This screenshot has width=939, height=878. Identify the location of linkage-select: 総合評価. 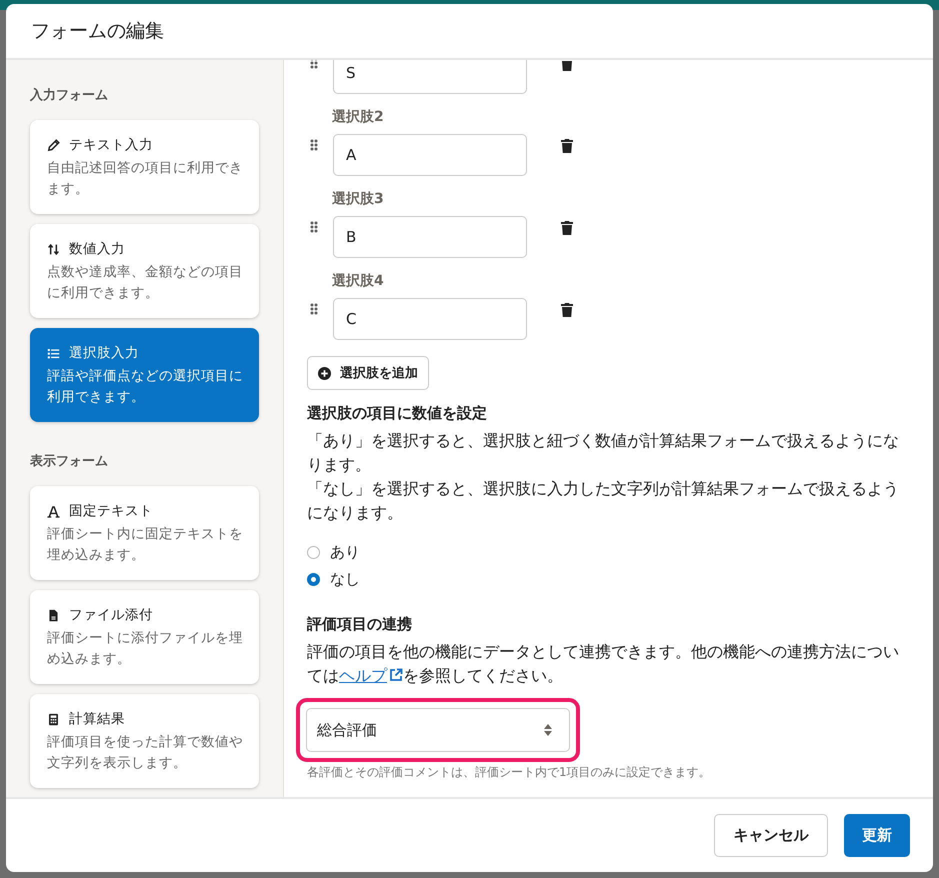
(438, 730).